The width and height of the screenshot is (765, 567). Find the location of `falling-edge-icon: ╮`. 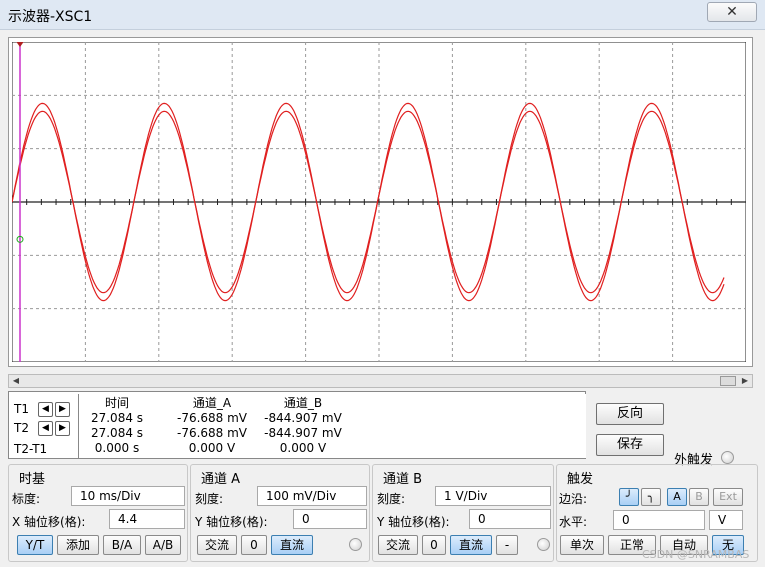

falling-edge-icon: ╮ is located at coordinates (651, 496).